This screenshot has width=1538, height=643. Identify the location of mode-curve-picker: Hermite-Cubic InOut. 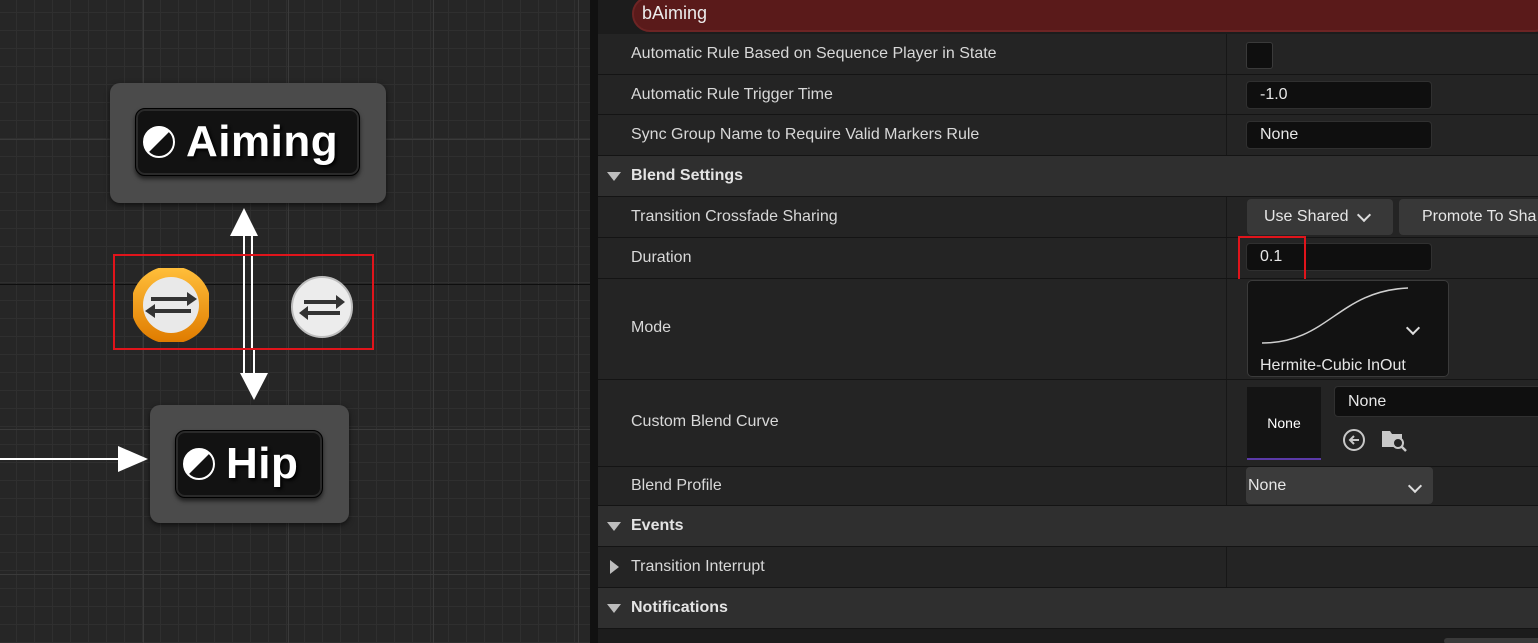
(1348, 328).